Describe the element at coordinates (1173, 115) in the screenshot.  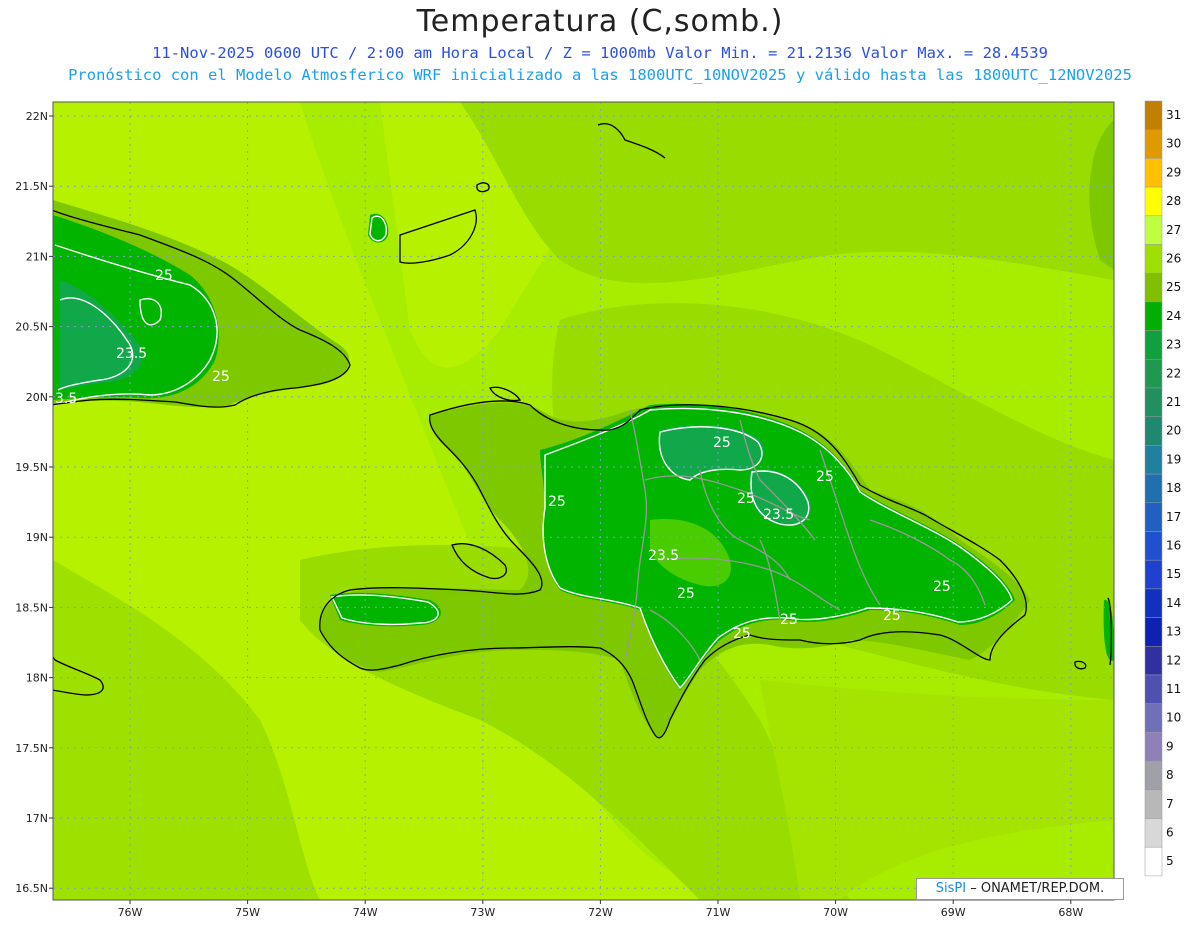
I see `colorbar-label: 31` at that location.